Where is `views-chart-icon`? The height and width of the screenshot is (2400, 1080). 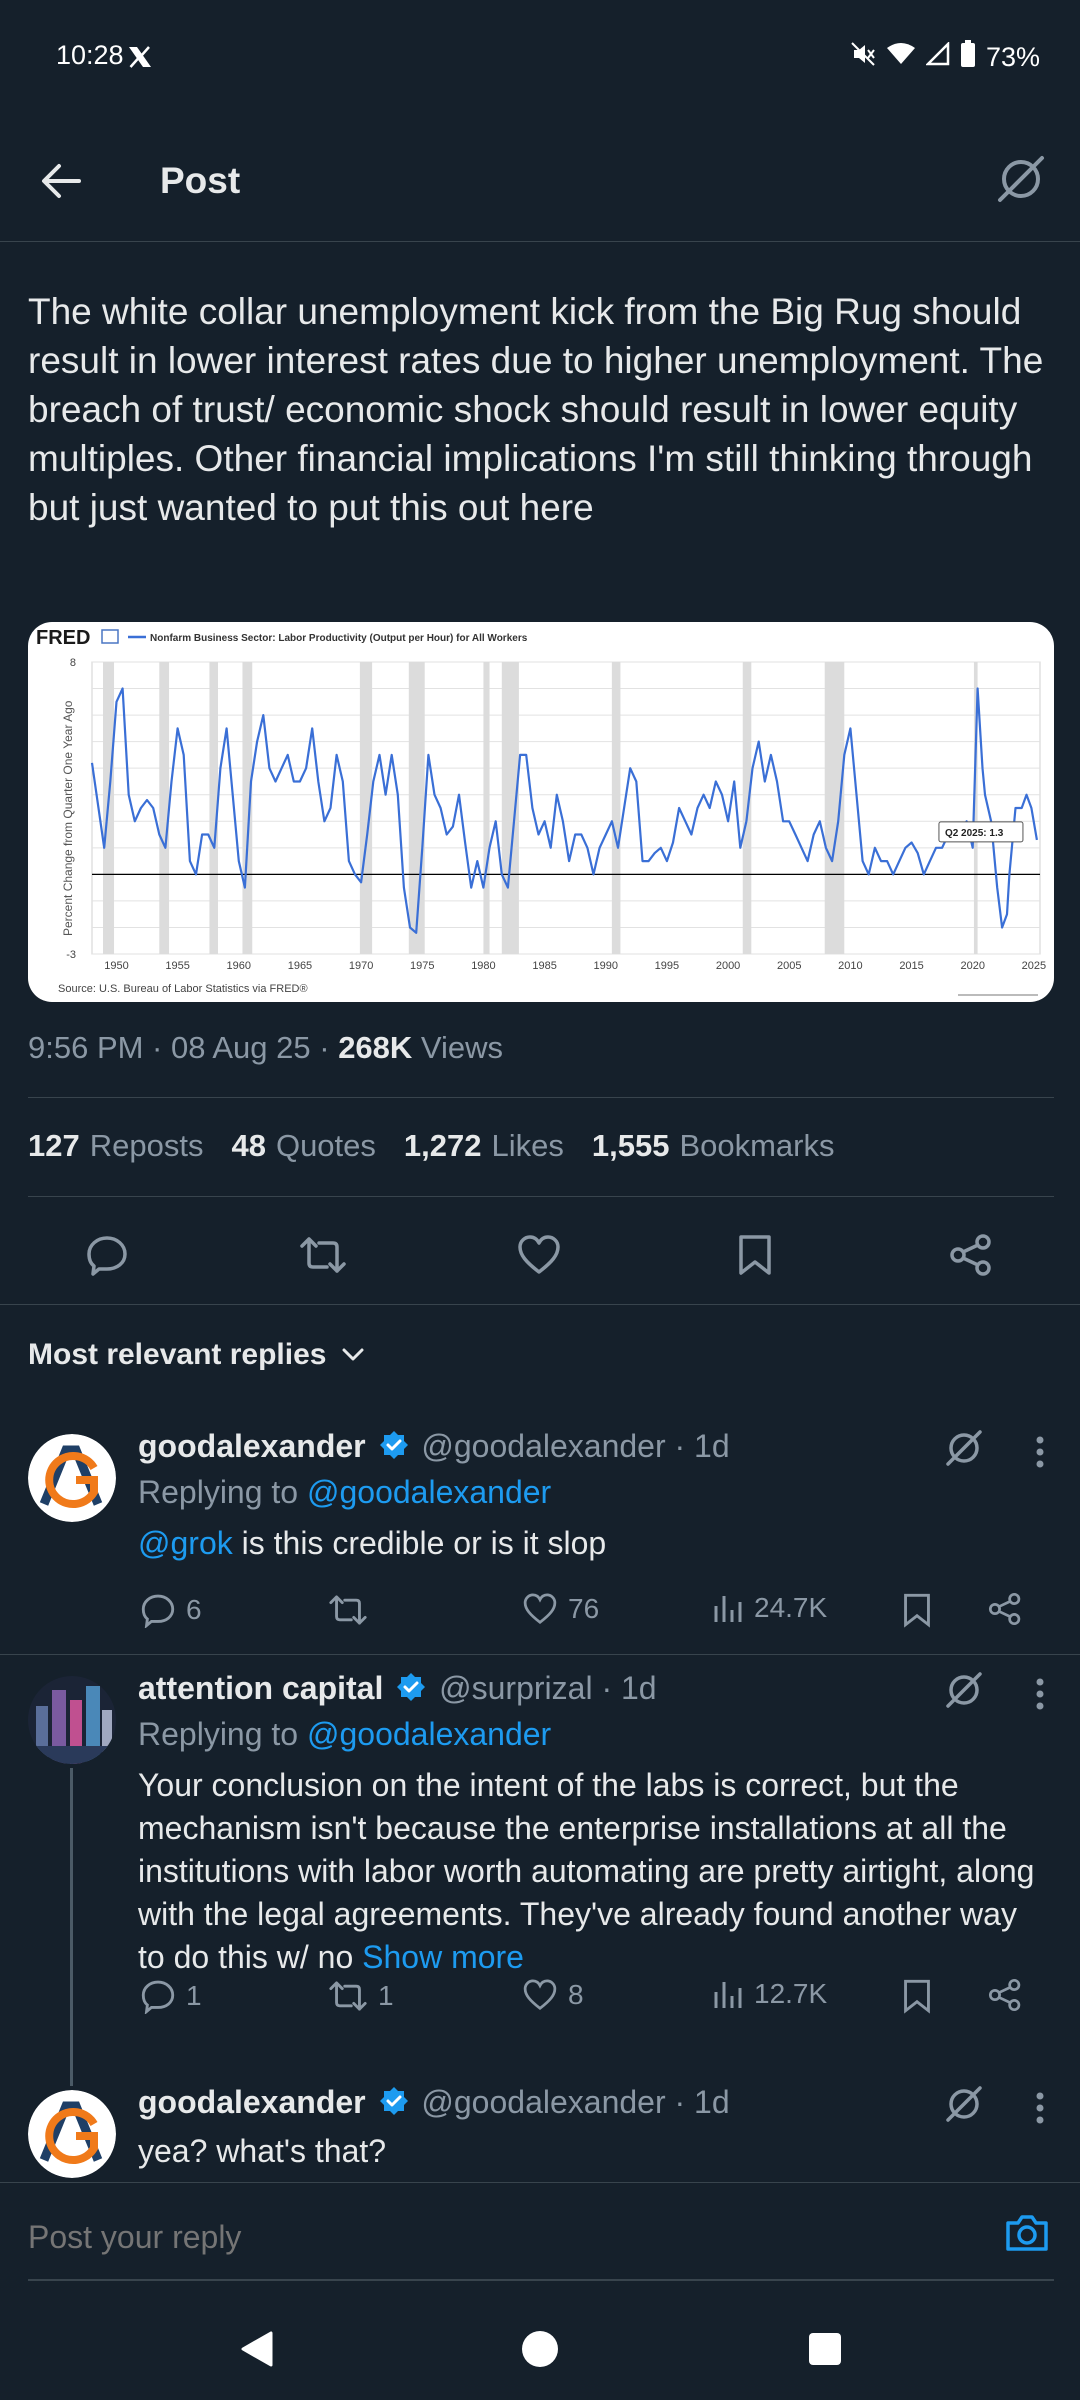 views-chart-icon is located at coordinates (728, 1609).